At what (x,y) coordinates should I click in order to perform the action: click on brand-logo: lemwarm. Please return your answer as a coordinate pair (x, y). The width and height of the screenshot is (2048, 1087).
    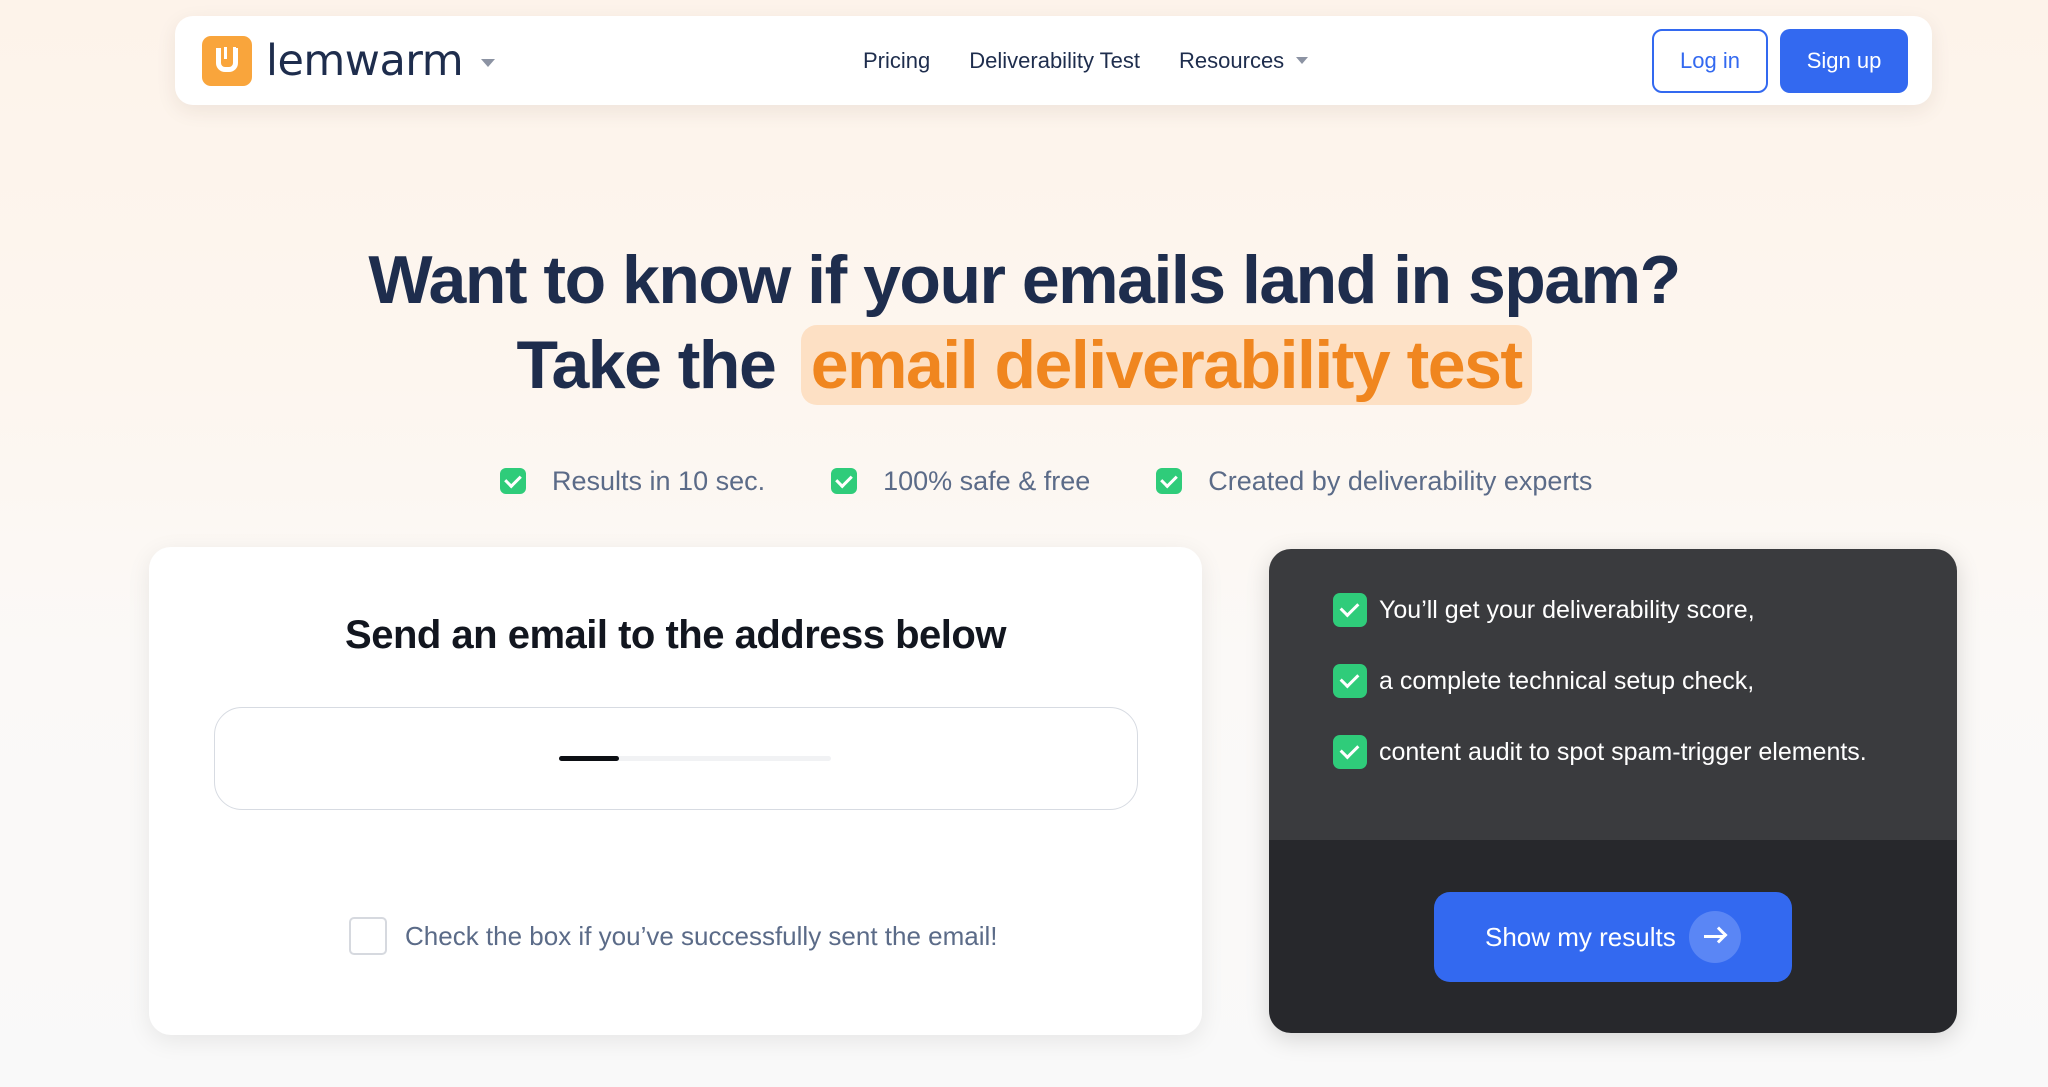
    Looking at the image, I should click on (349, 60).